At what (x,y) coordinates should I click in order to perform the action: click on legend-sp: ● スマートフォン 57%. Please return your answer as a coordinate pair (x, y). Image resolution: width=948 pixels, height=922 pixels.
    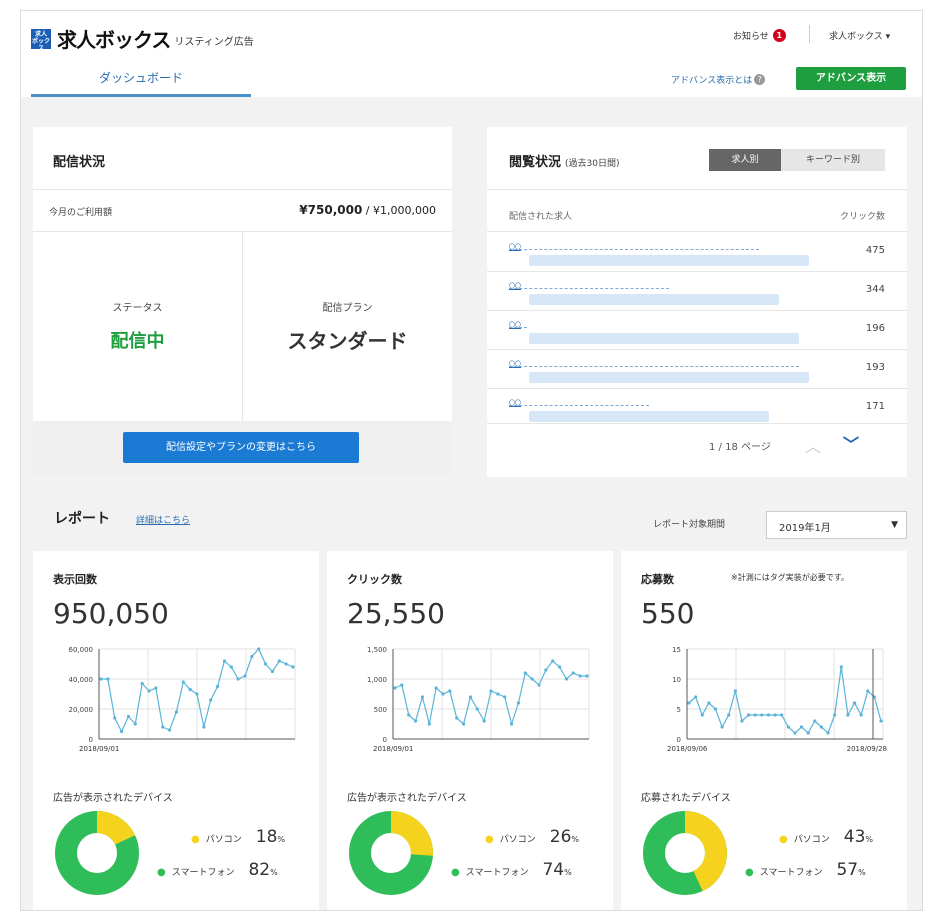
    Looking at the image, I should click on (805, 870).